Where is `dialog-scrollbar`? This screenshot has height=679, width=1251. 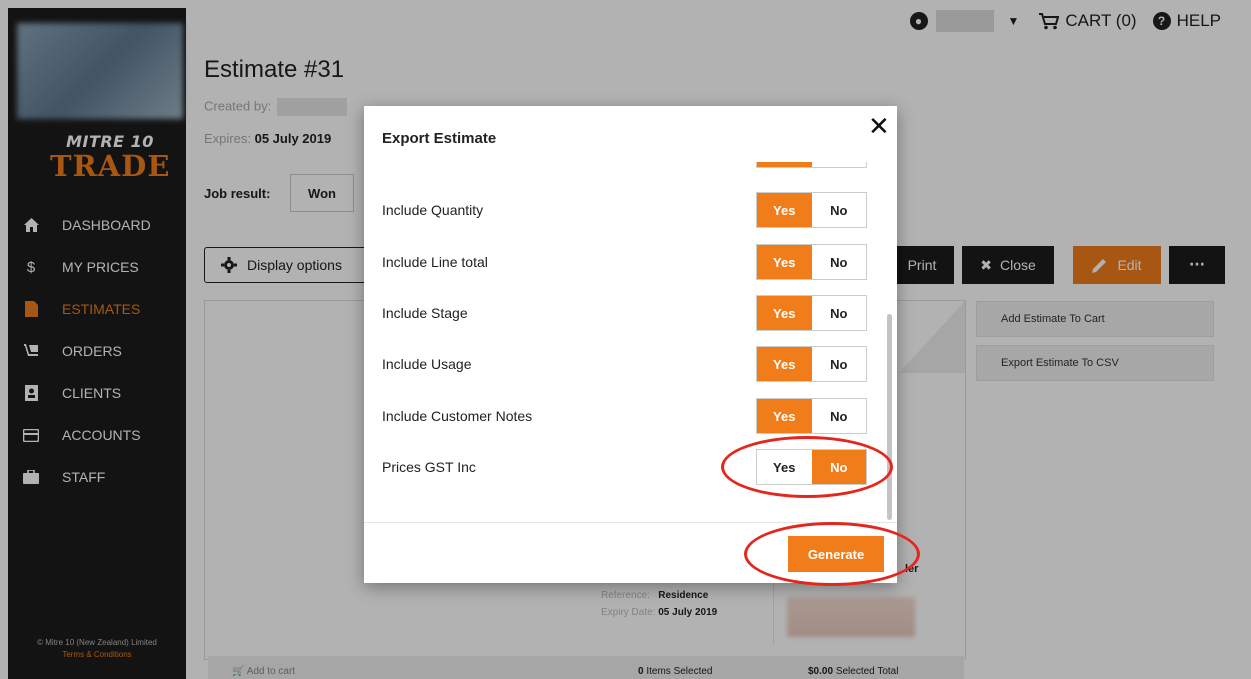 dialog-scrollbar is located at coordinates (889, 417).